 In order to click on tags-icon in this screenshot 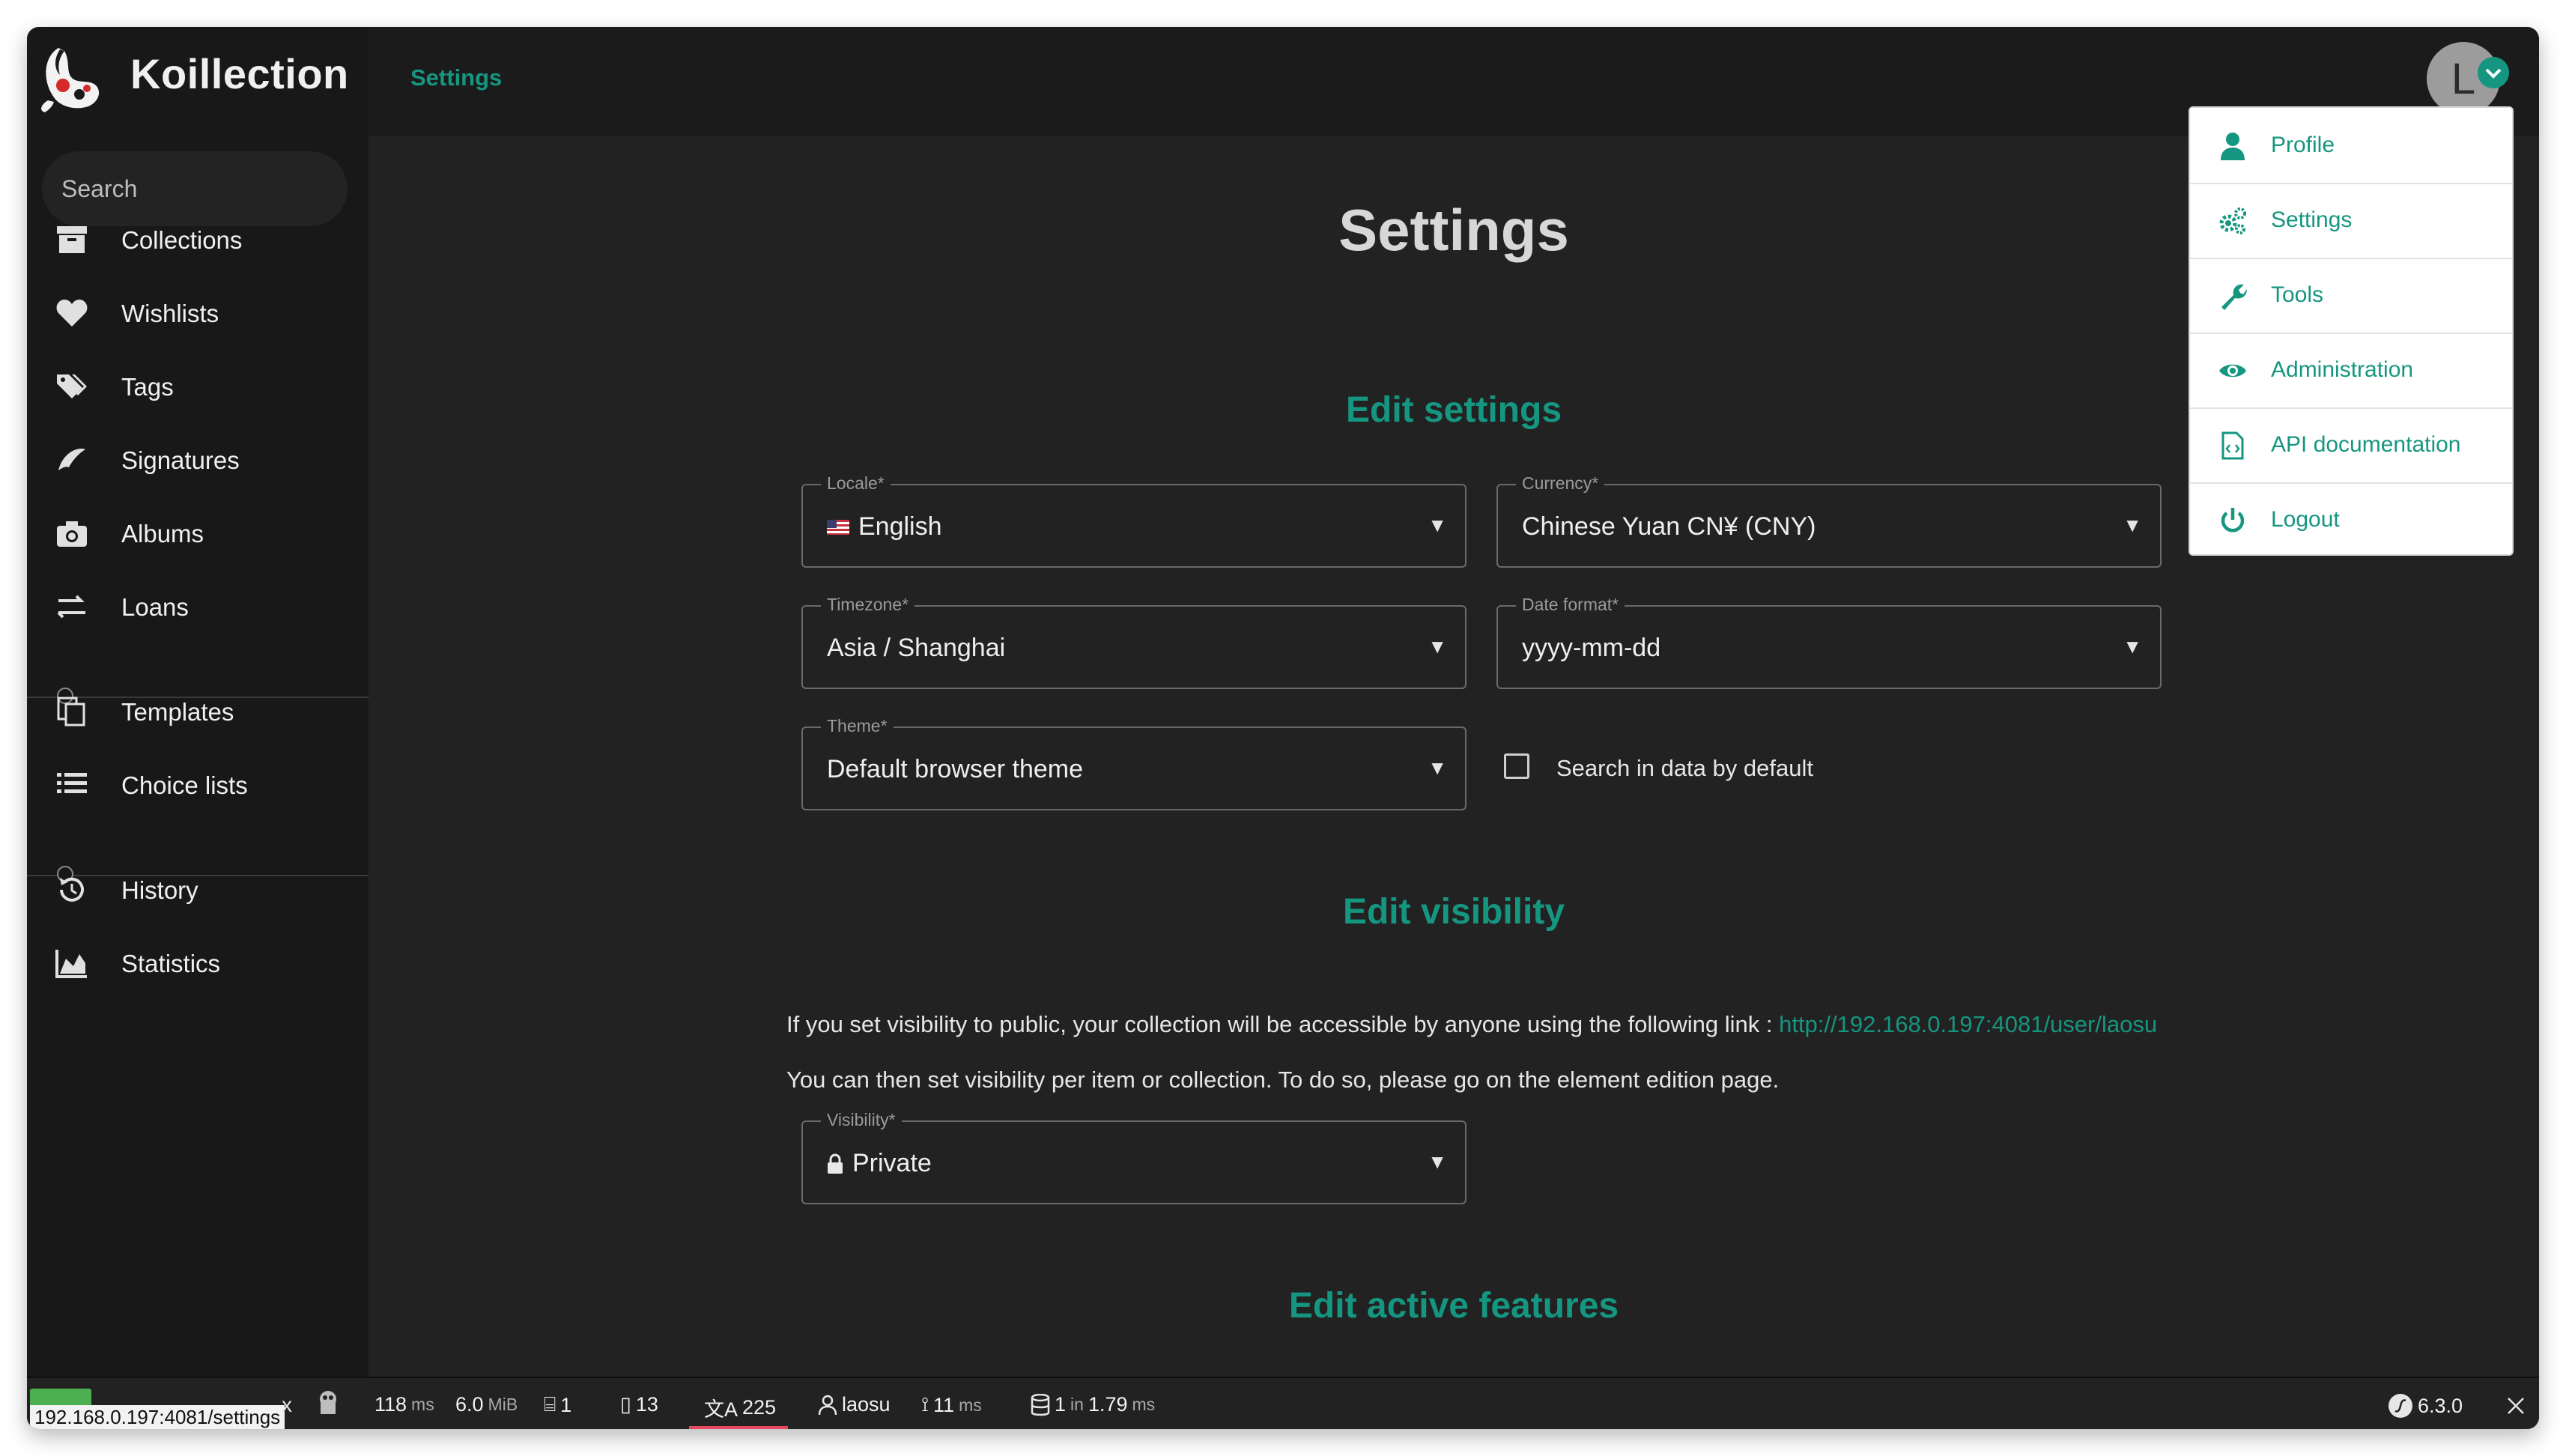, I will do `click(72, 386)`.